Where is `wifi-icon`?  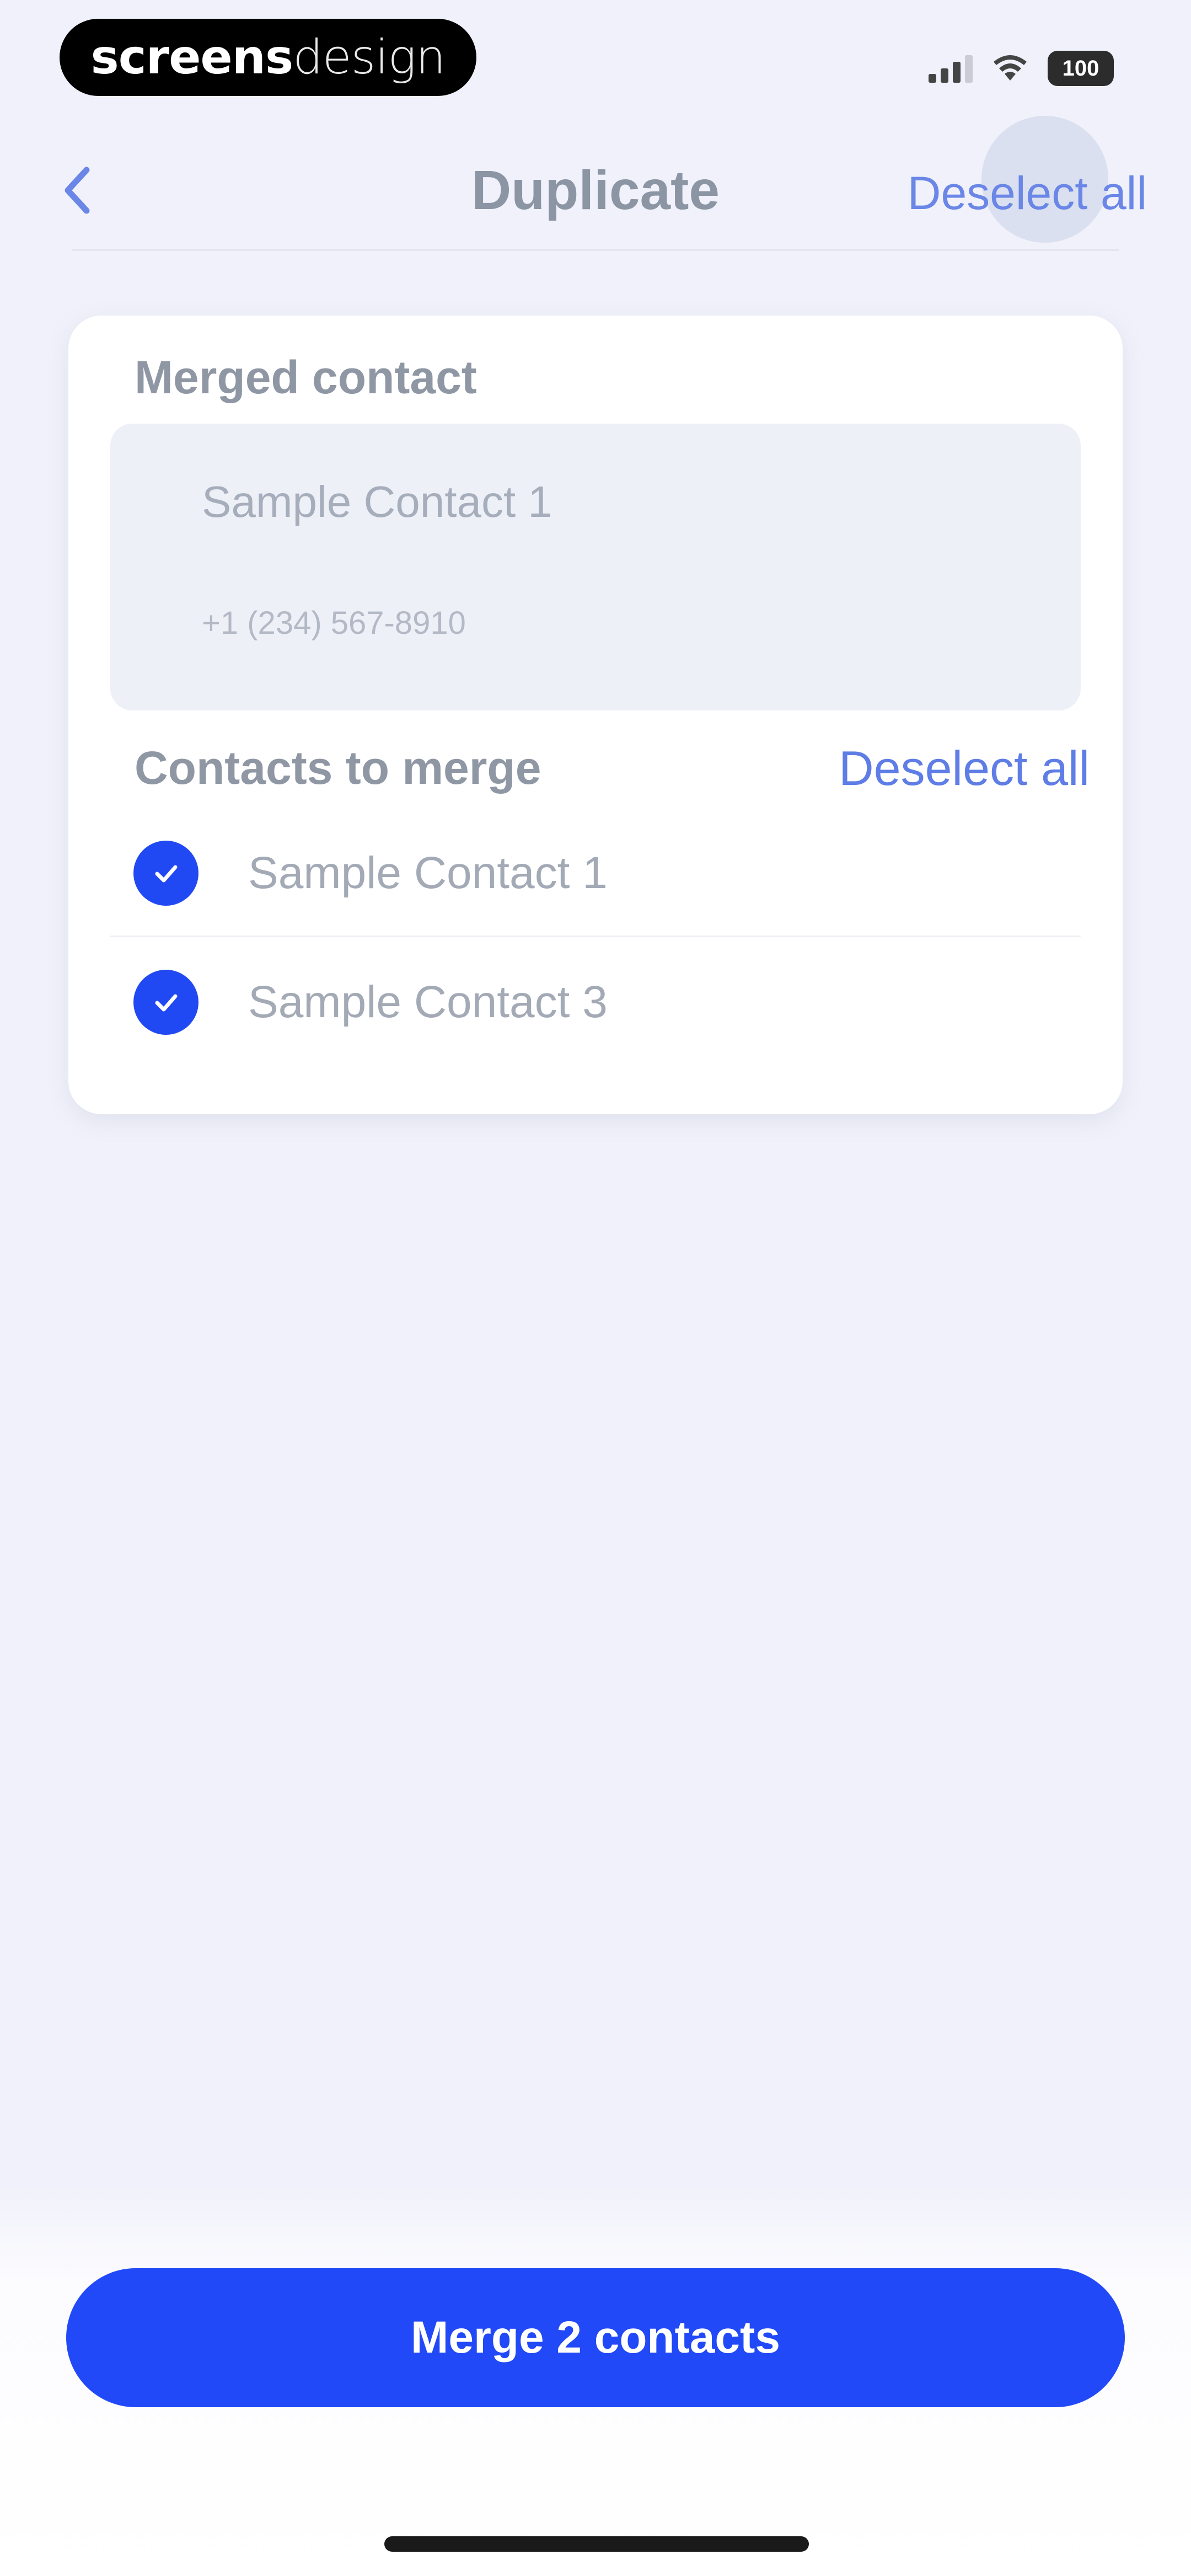
wifi-icon is located at coordinates (1010, 68).